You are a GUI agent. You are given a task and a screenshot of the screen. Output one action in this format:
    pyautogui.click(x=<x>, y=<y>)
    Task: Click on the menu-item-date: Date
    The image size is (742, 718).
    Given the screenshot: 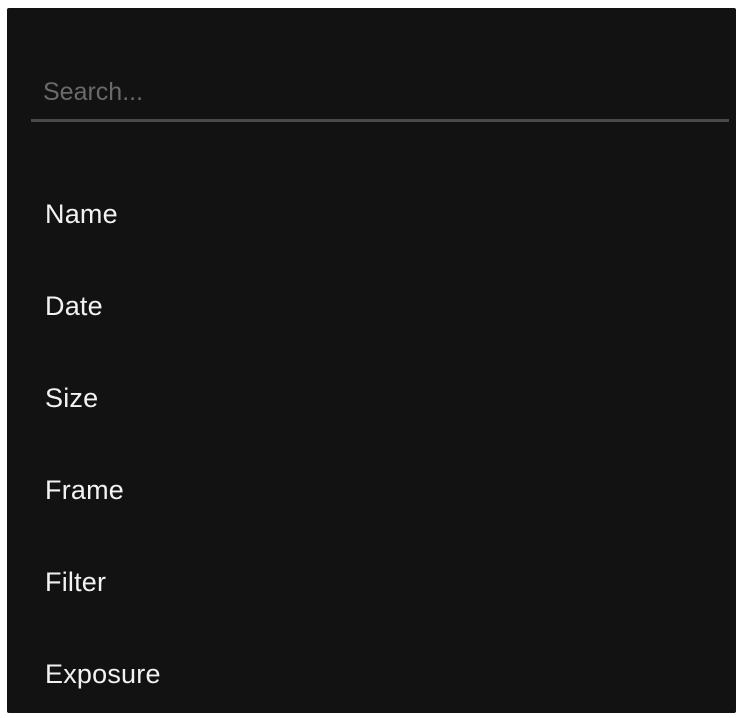 What is the action you would take?
    pyautogui.click(x=371, y=306)
    